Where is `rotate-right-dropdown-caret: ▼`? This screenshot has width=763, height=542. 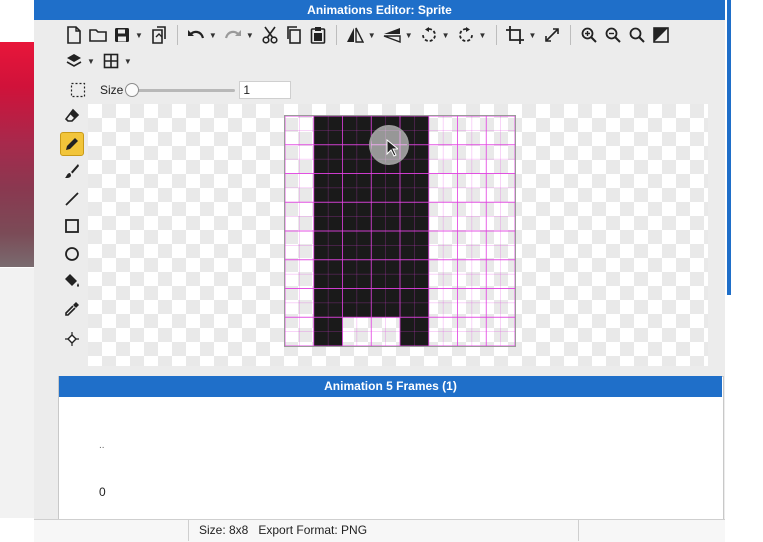
rotate-right-dropdown-caret: ▼ is located at coordinates (483, 35).